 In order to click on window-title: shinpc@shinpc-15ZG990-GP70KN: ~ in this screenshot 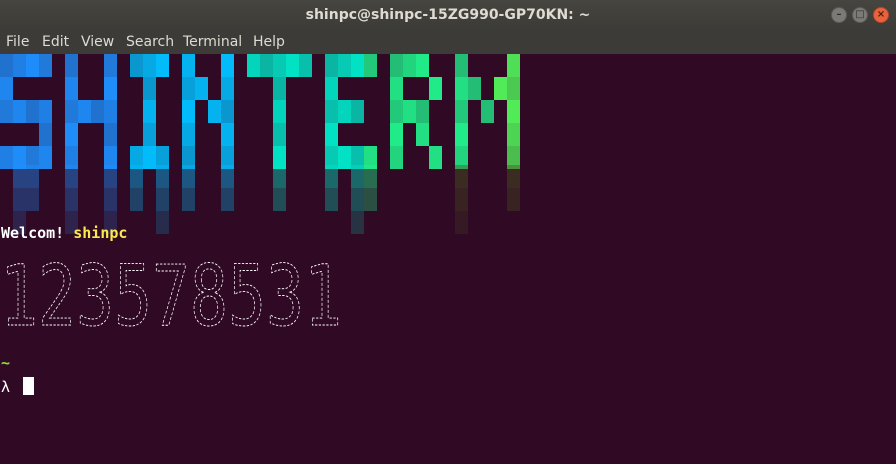, I will do `click(448, 15)`.